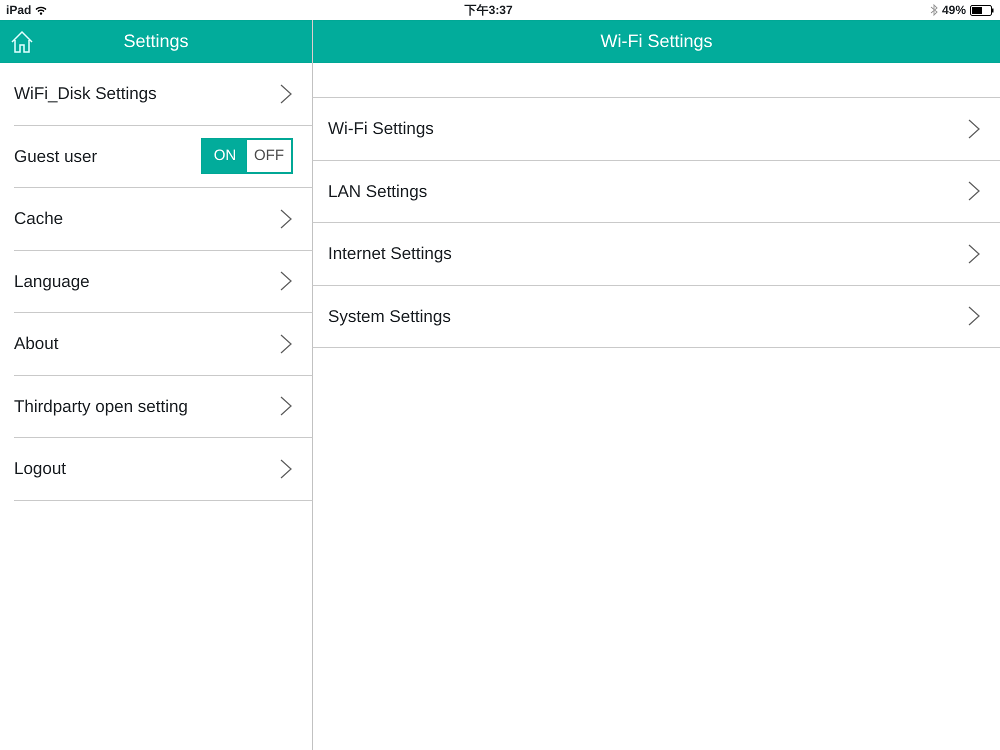 The height and width of the screenshot is (750, 1000). I want to click on row-label: About, so click(36, 344).